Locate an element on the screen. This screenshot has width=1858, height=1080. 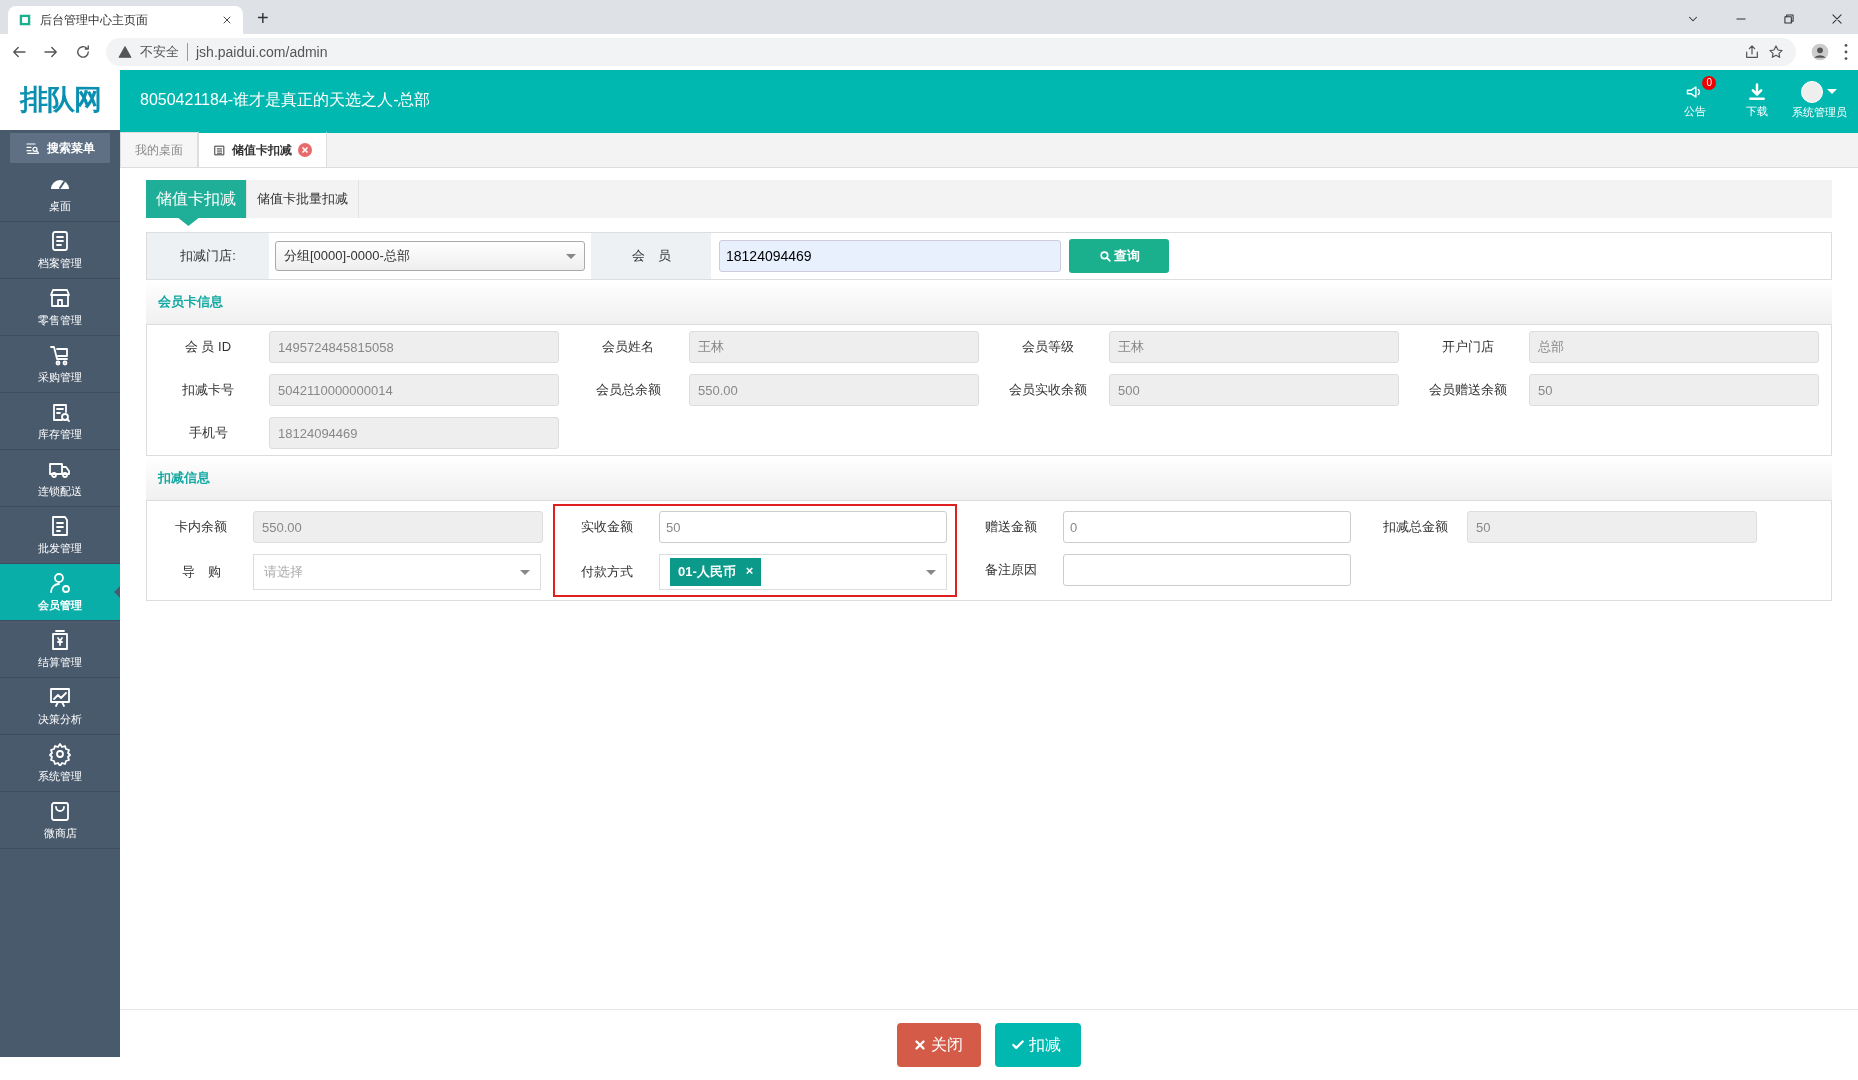
field-label: 会员姓名 is located at coordinates (628, 347).